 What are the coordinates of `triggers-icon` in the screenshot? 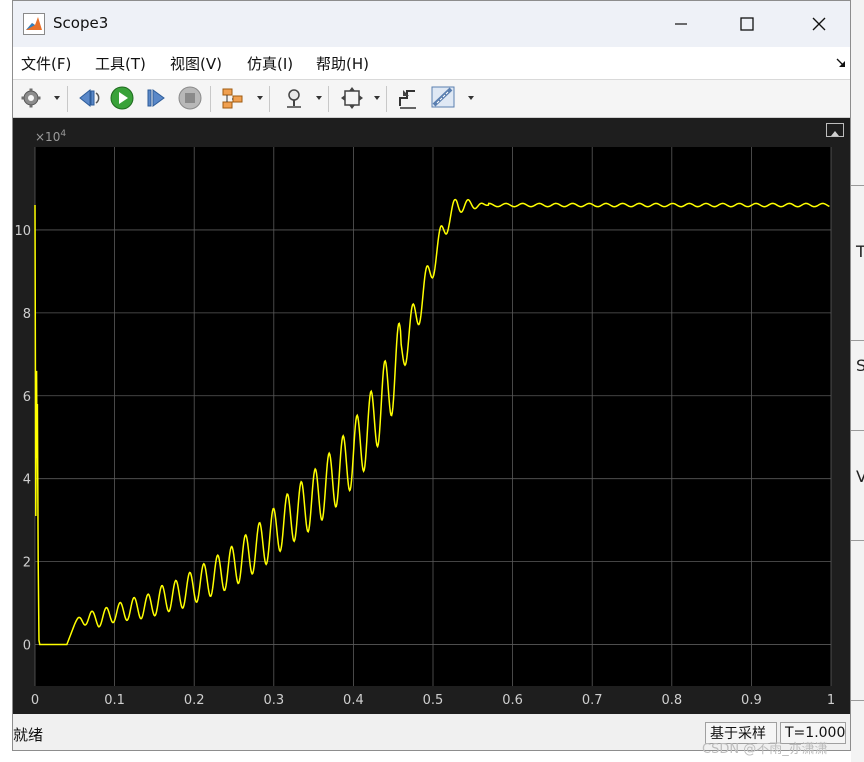 It's located at (407, 99).